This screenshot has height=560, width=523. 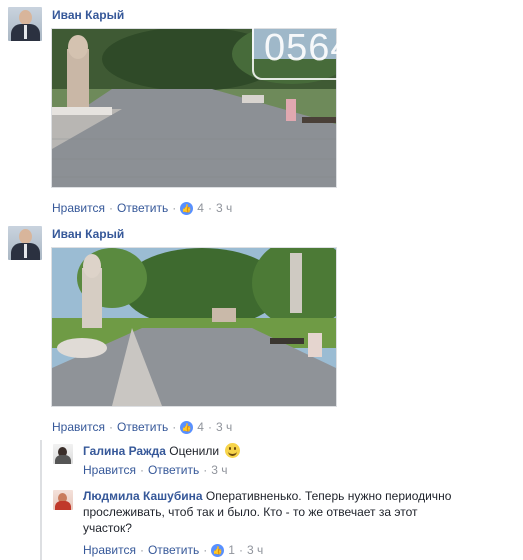 What do you see at coordinates (124, 451) in the screenshot?
I see `reply-author: Галина Ражда` at bounding box center [124, 451].